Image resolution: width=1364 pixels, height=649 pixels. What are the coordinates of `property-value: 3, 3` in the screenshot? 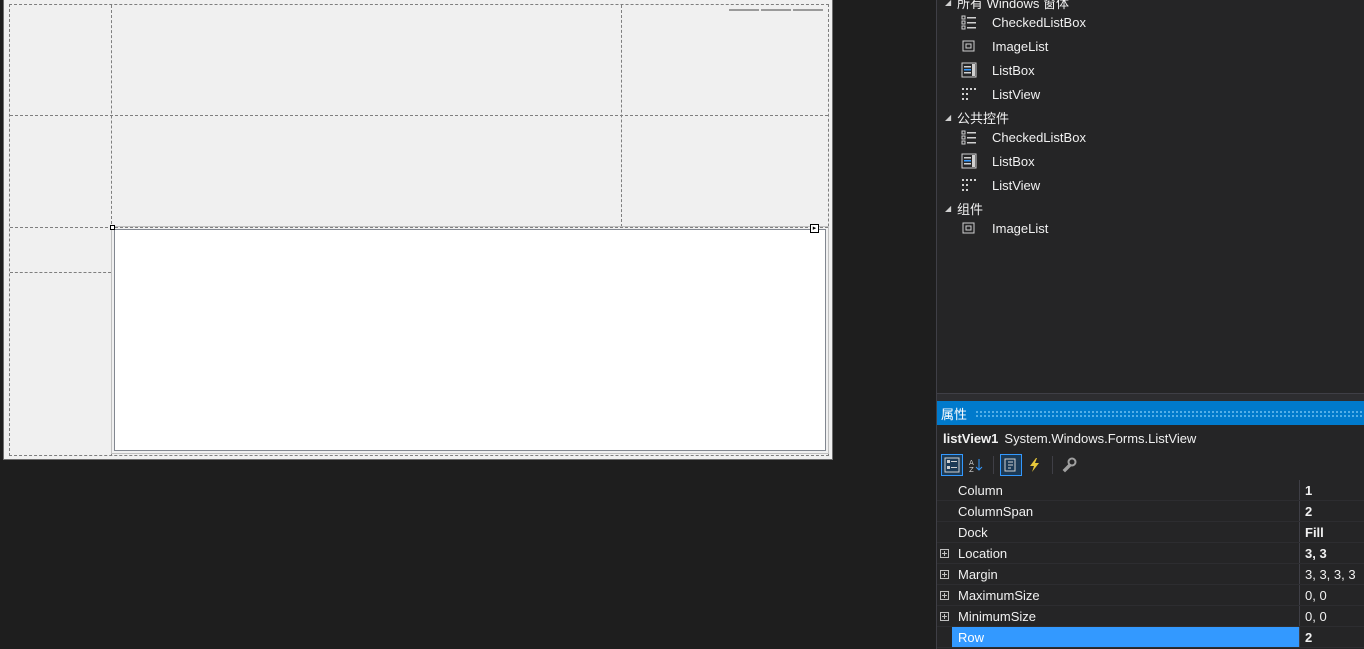 It's located at (1331, 553).